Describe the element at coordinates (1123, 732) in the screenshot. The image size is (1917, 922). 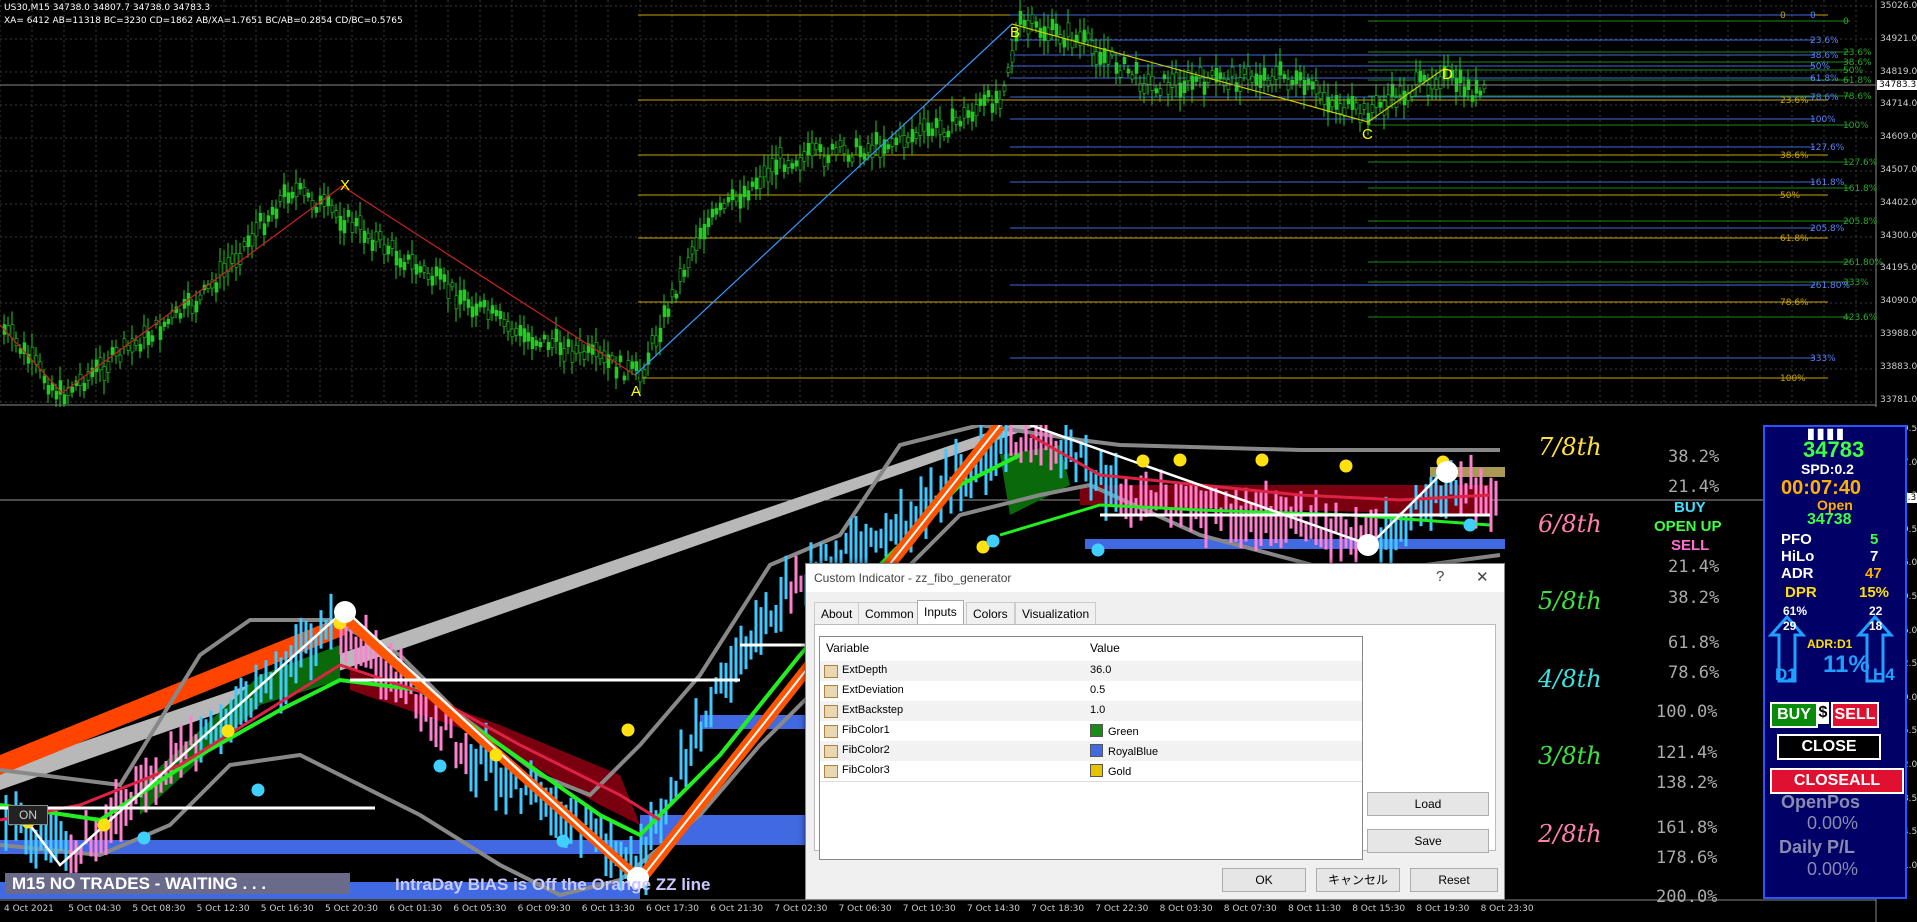
I see `value-text: Green` at that location.